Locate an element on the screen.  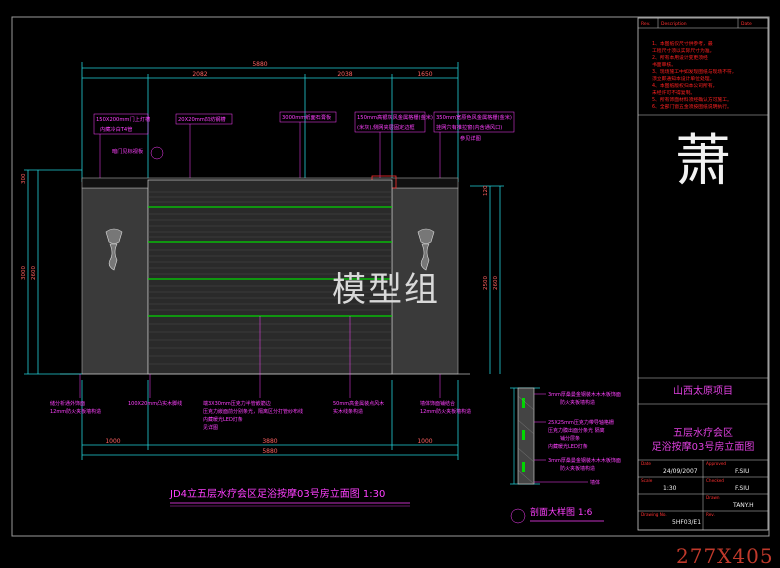
tb-desc-header: Description is located at coordinates (674, 24).